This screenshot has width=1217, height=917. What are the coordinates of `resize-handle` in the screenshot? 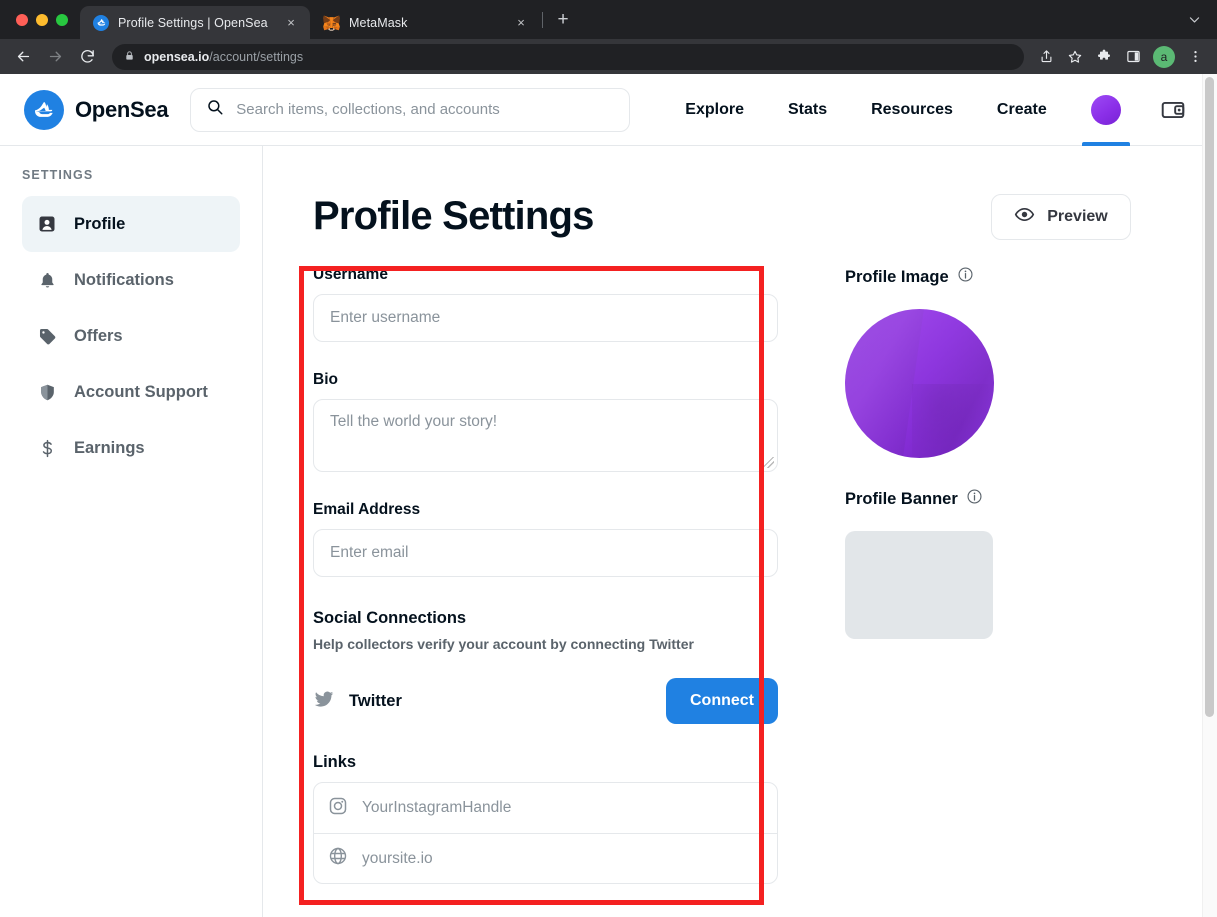 It's located at (768, 462).